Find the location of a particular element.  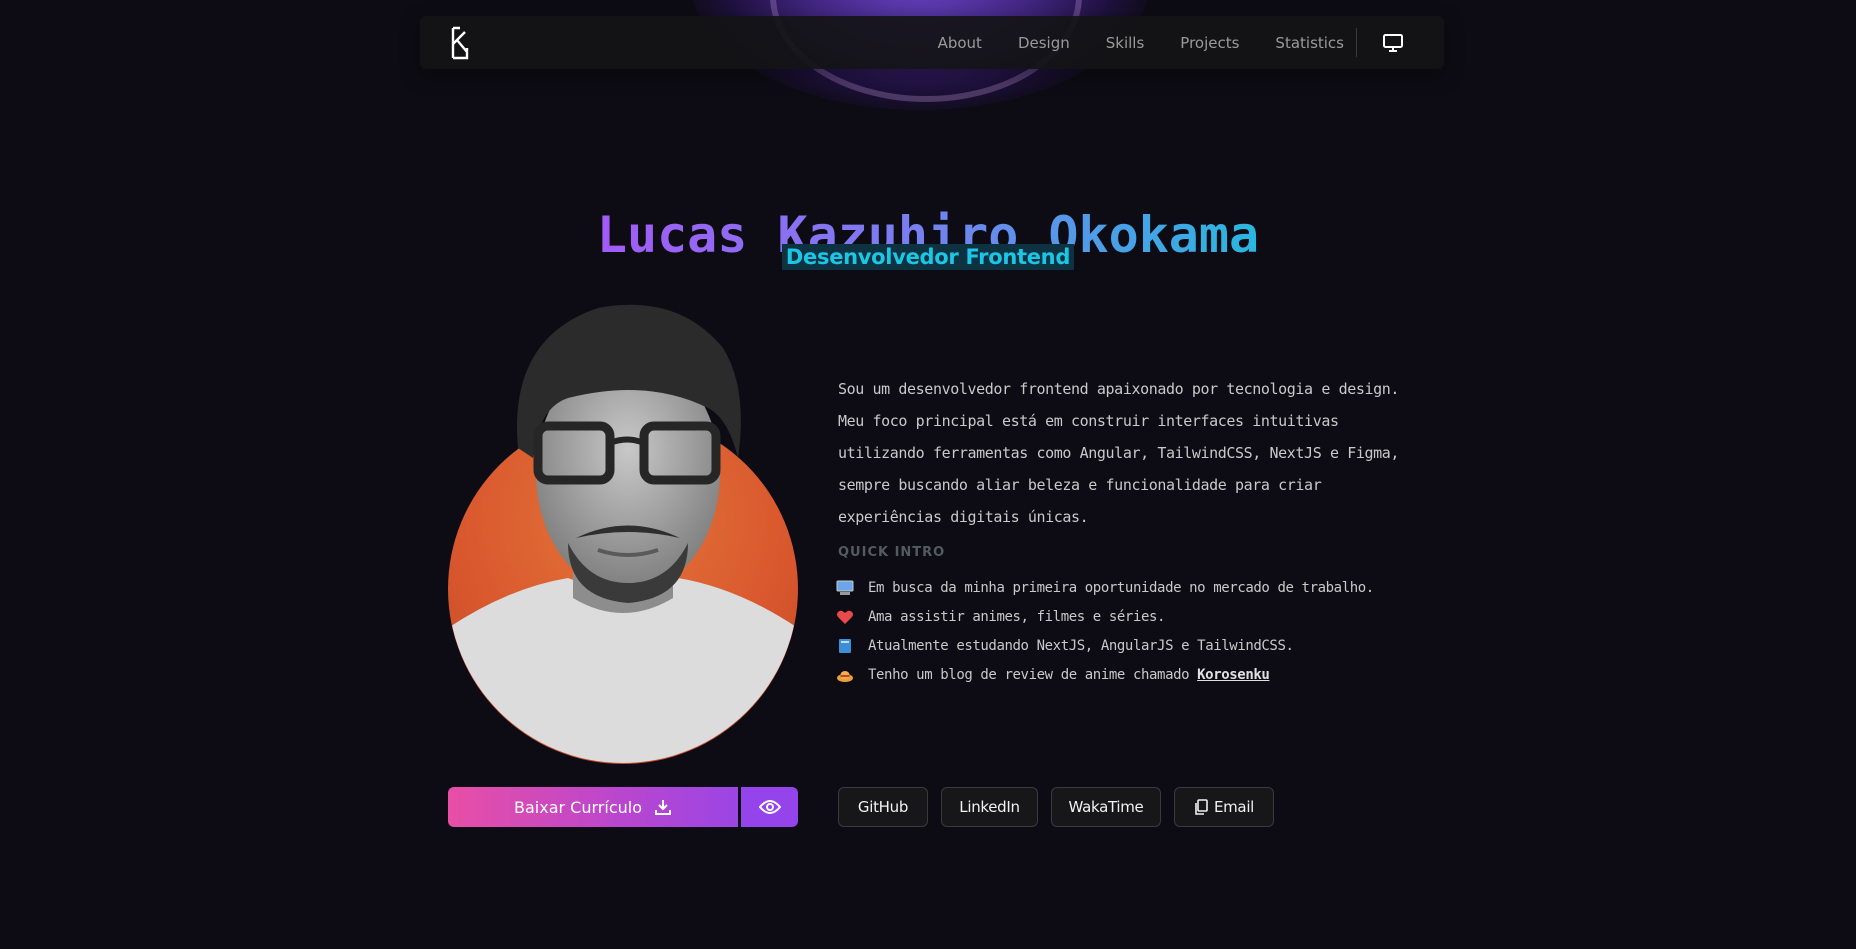

nav-link-skills: Skills is located at coordinates (1125, 43).